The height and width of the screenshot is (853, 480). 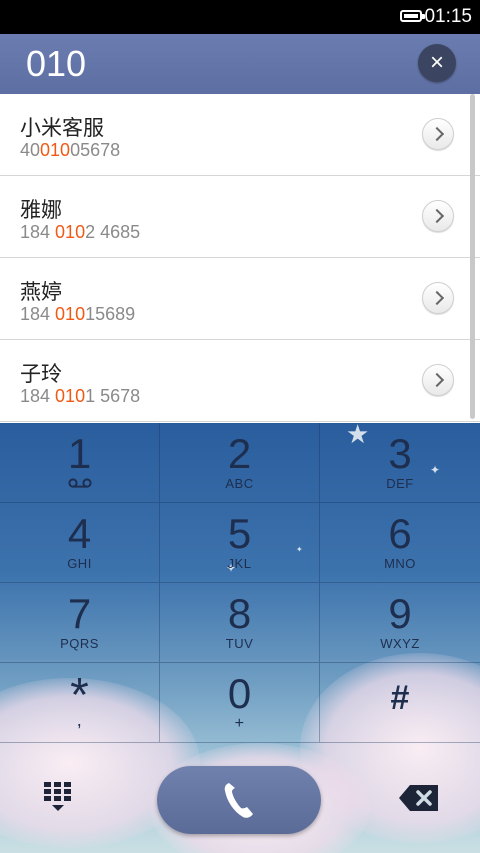 I want to click on contact-row: 子玲 184 0101 5678, so click(x=240, y=381).